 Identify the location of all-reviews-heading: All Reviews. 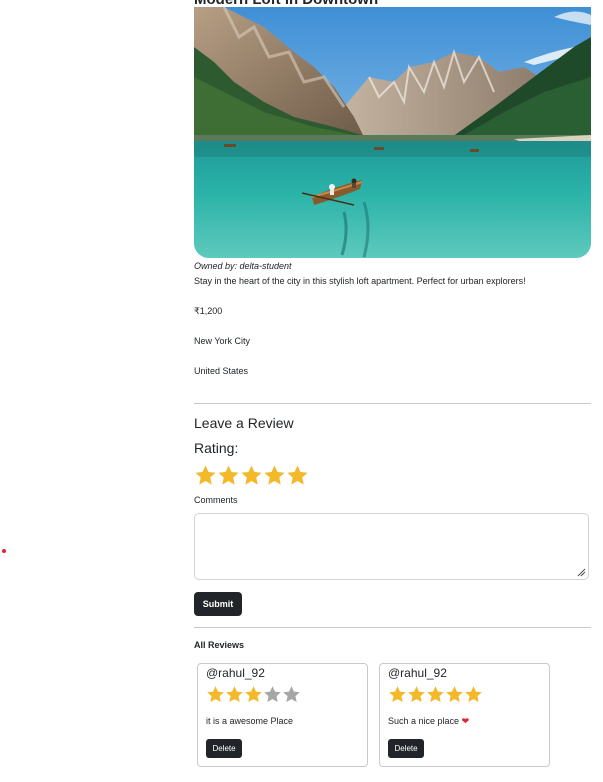
(219, 645).